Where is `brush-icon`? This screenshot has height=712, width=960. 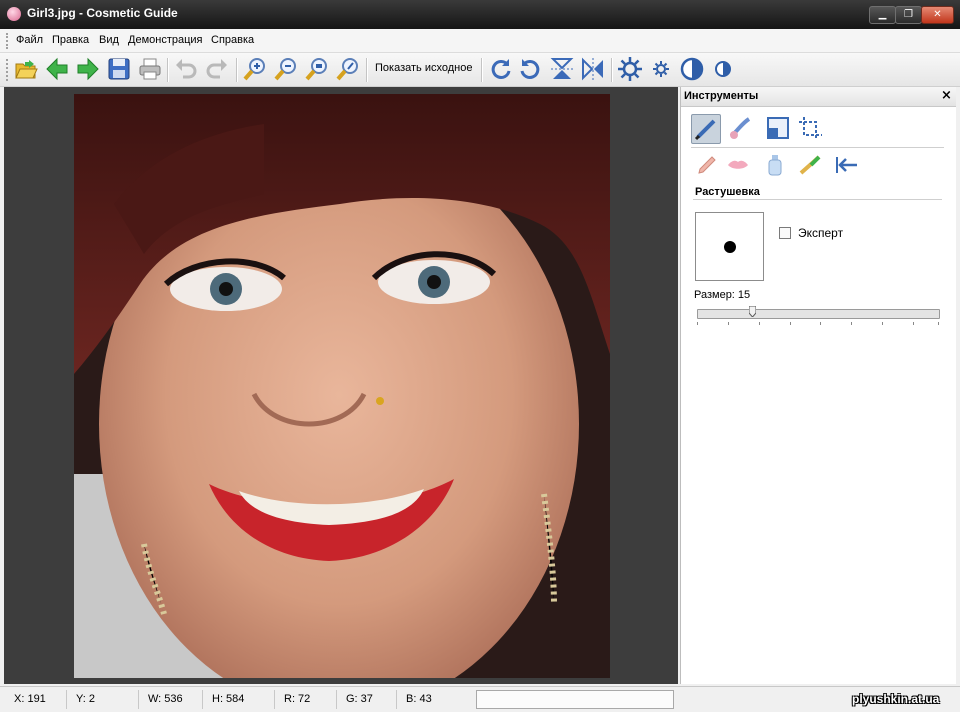 brush-icon is located at coordinates (706, 129).